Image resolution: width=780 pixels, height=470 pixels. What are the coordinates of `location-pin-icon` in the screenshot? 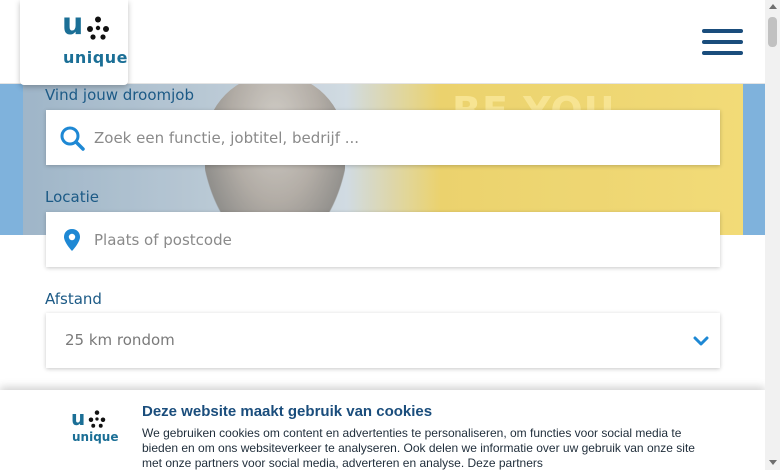 It's located at (72, 240).